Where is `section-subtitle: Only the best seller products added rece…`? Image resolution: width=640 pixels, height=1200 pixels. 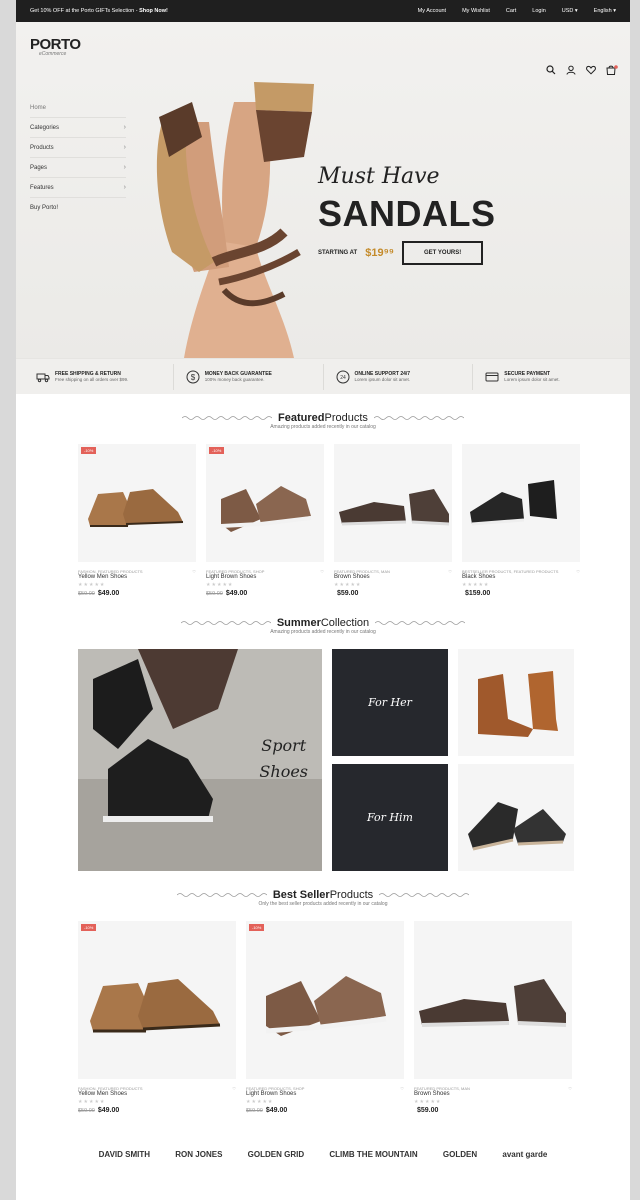
section-subtitle: Only the best seller products added rece… is located at coordinates (323, 904).